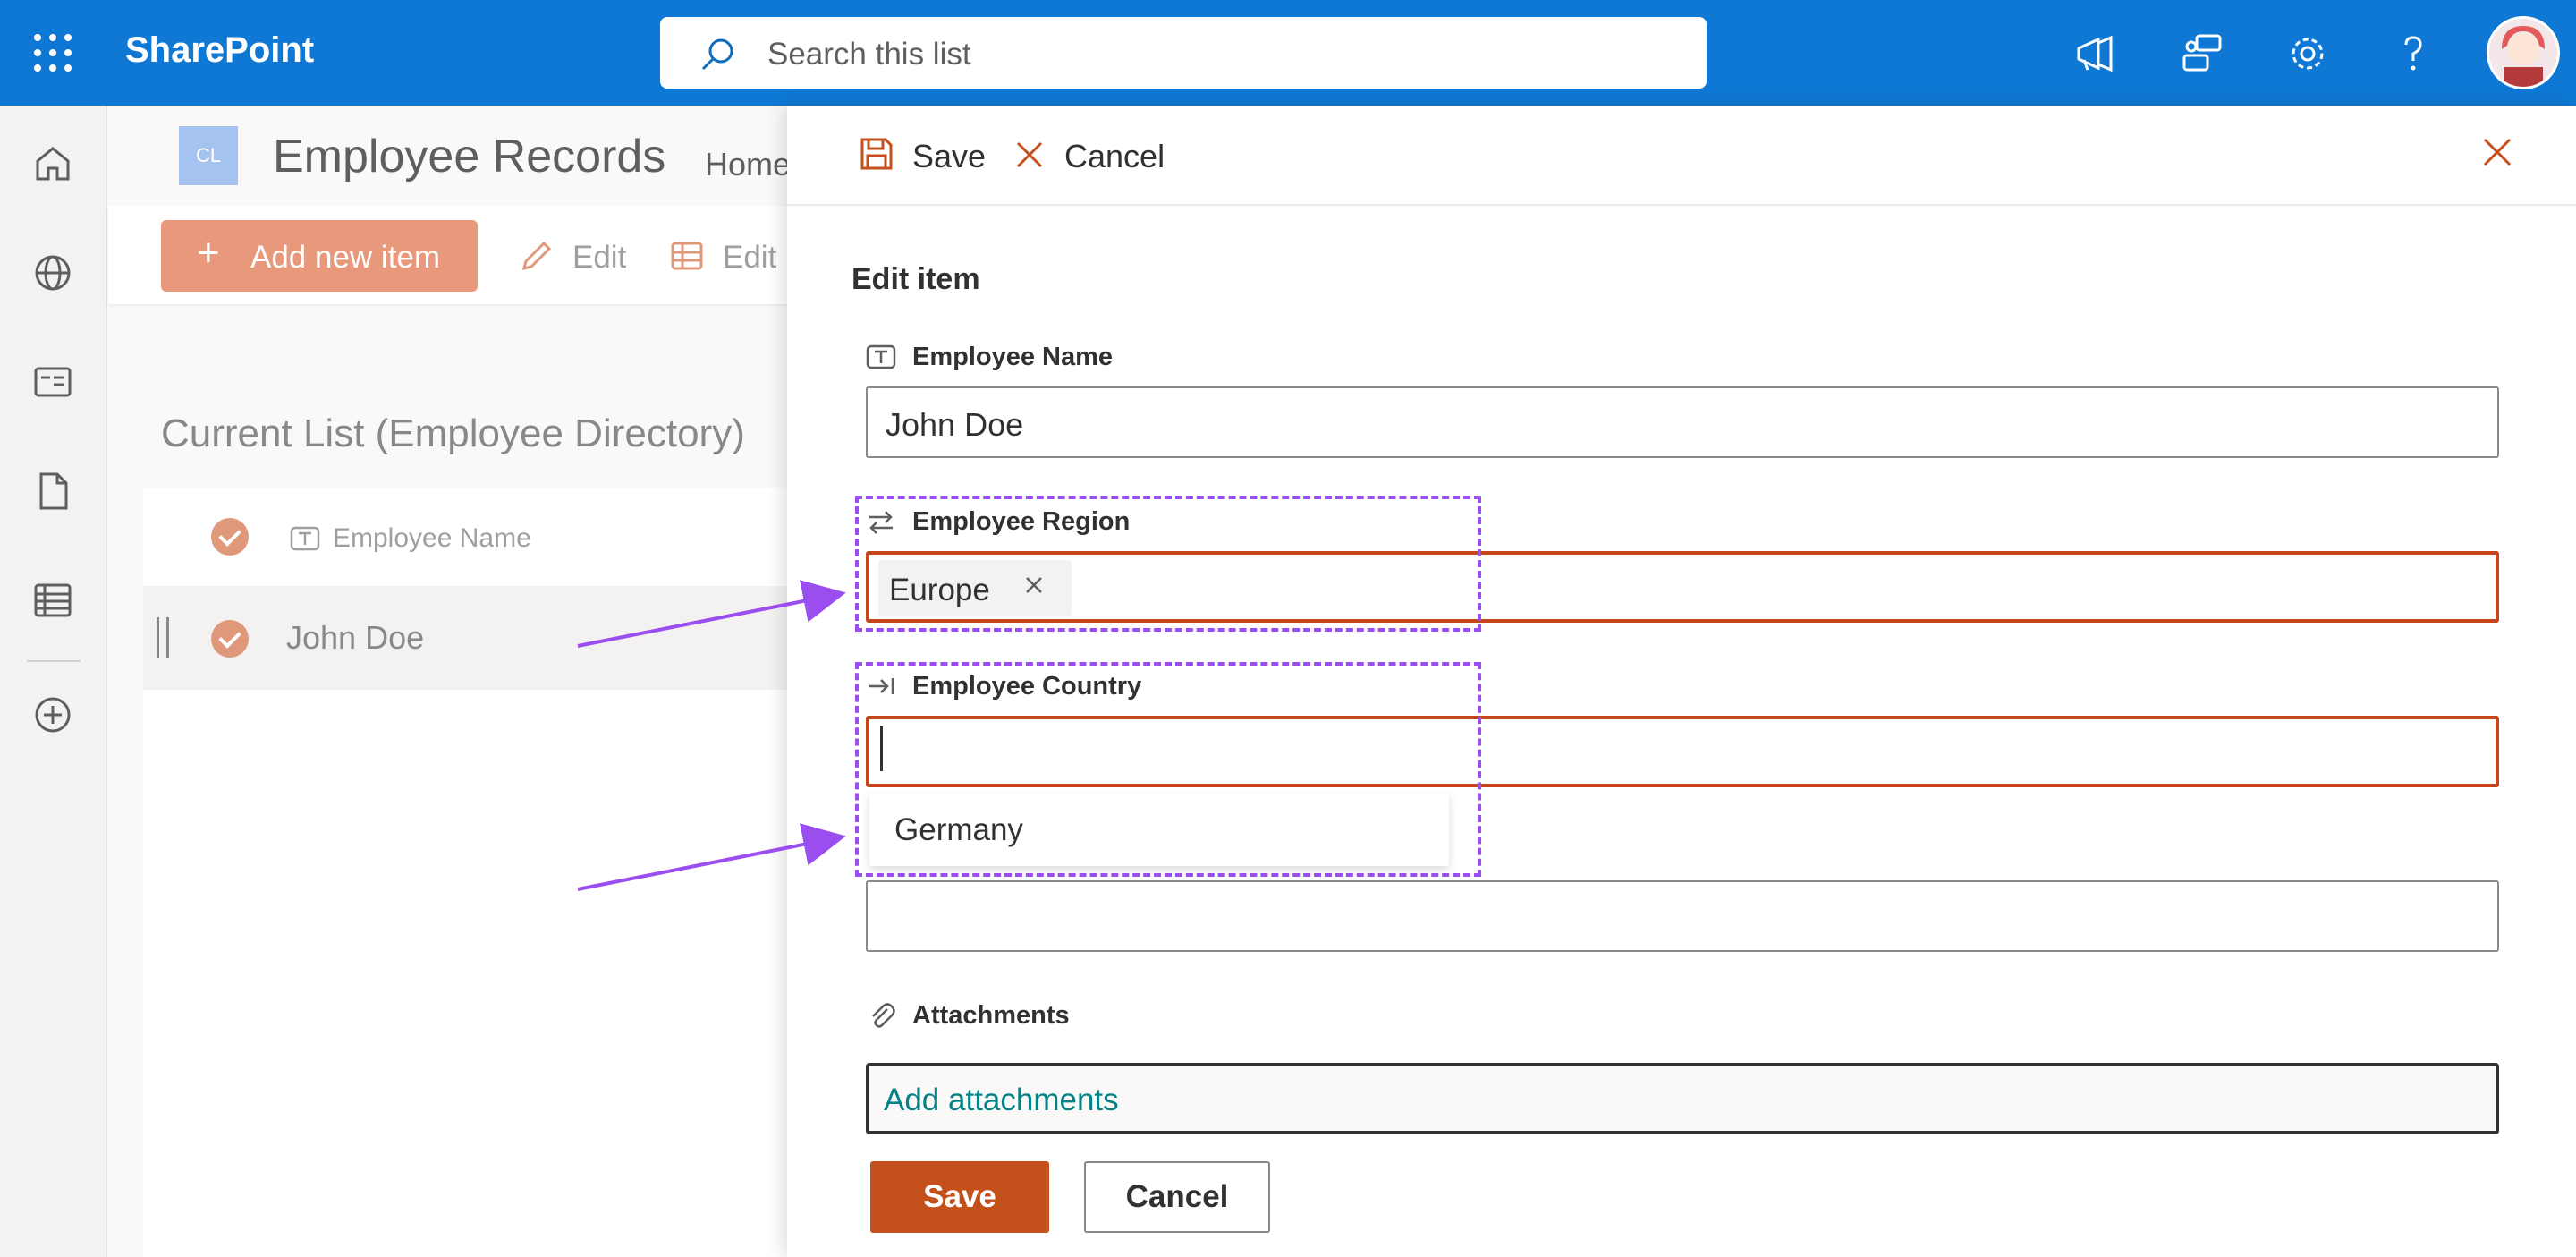 Image resolution: width=2576 pixels, height=1257 pixels. Describe the element at coordinates (52, 600) in the screenshot. I see `list-icon` at that location.